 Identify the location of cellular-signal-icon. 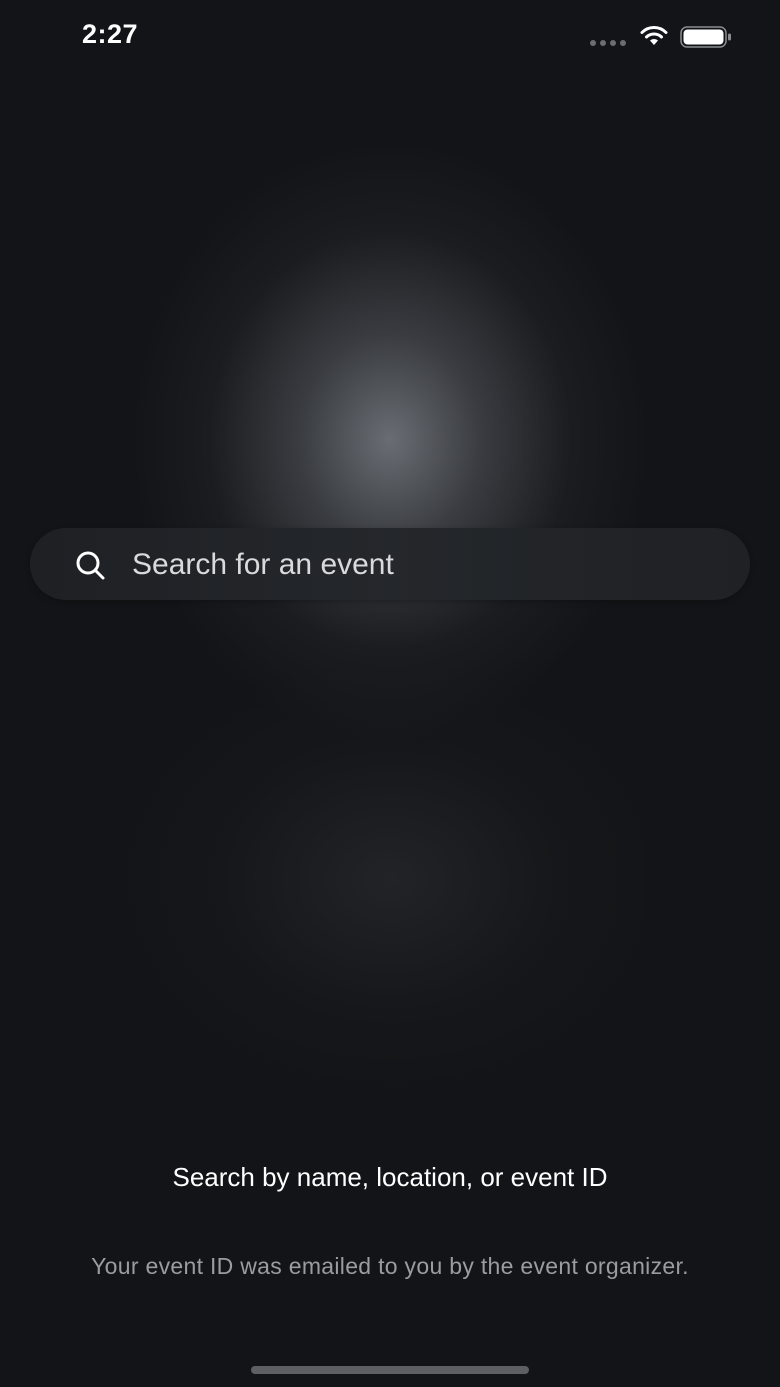
(610, 43).